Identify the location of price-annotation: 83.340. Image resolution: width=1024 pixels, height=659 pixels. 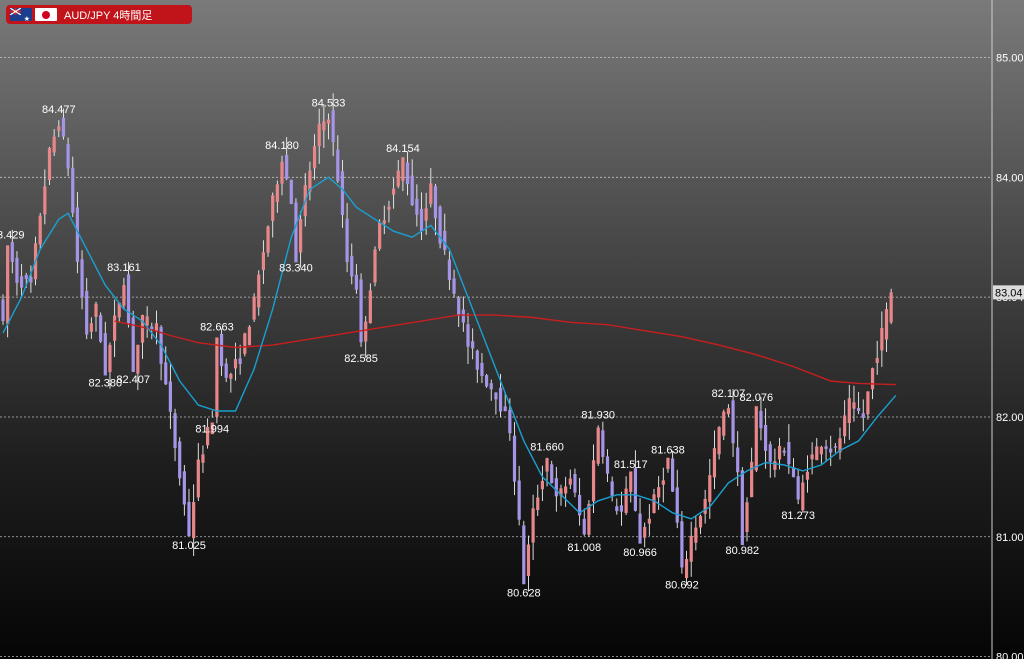
(296, 268).